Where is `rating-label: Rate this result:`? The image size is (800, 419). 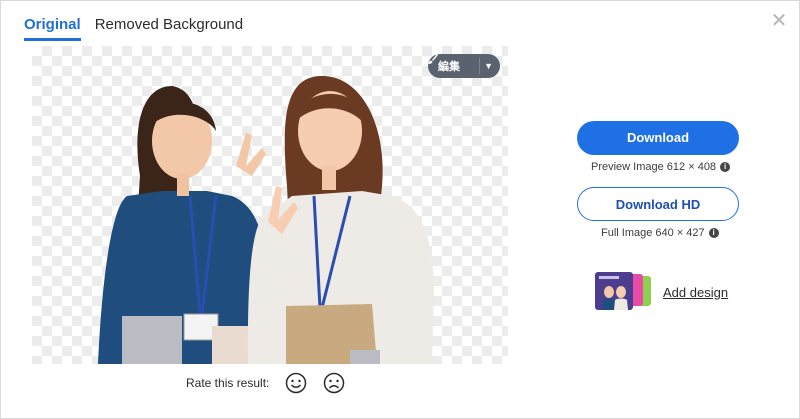 rating-label: Rate this result: is located at coordinates (228, 383).